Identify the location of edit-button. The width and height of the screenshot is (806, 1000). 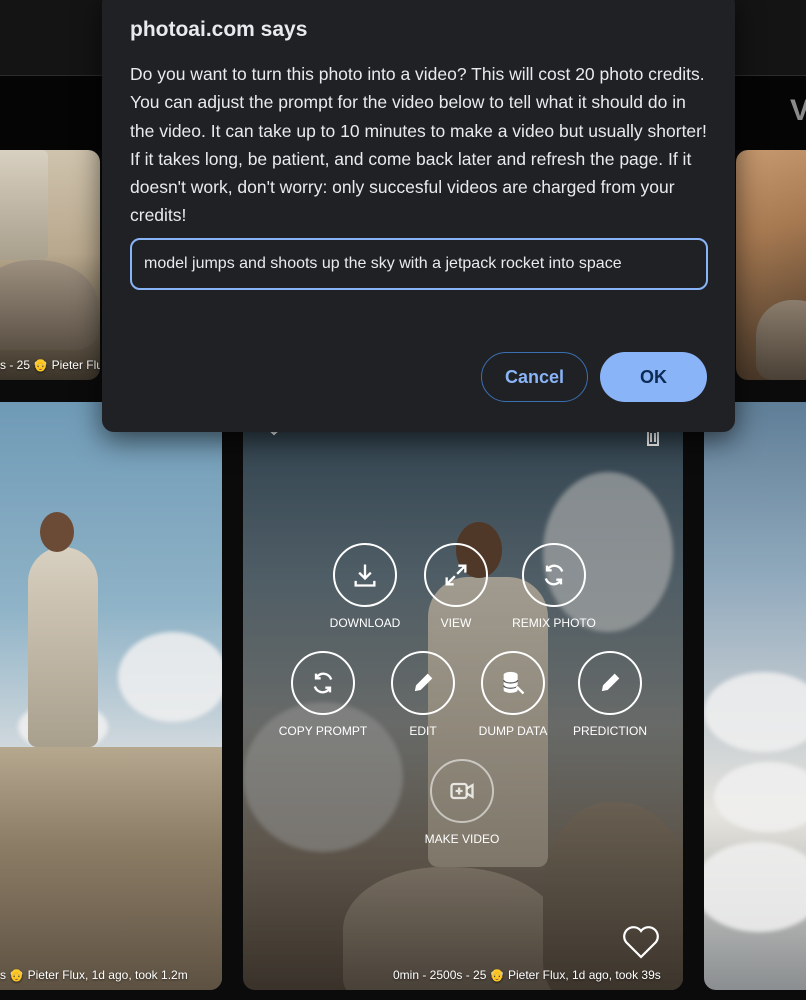
(423, 683).